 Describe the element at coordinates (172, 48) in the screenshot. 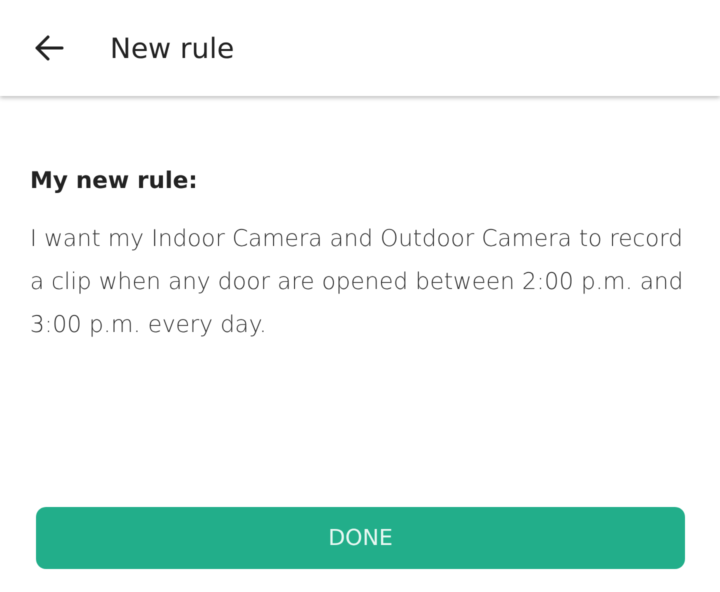

I see `screen-title: New rule` at that location.